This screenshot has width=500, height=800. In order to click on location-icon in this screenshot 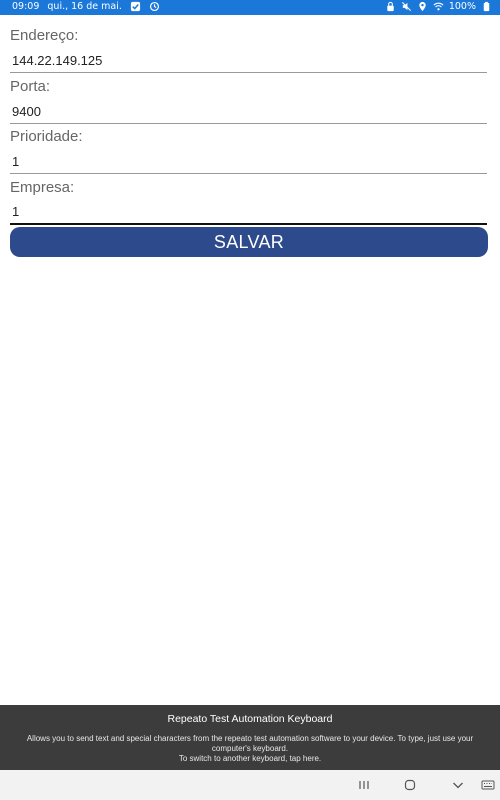, I will do `click(422, 6)`.